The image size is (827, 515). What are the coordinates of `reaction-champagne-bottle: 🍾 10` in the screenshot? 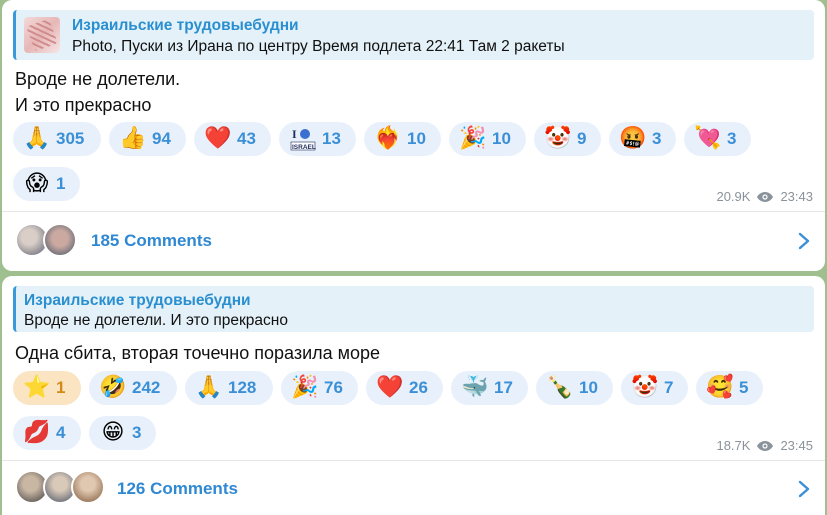 It's located at (574, 388).